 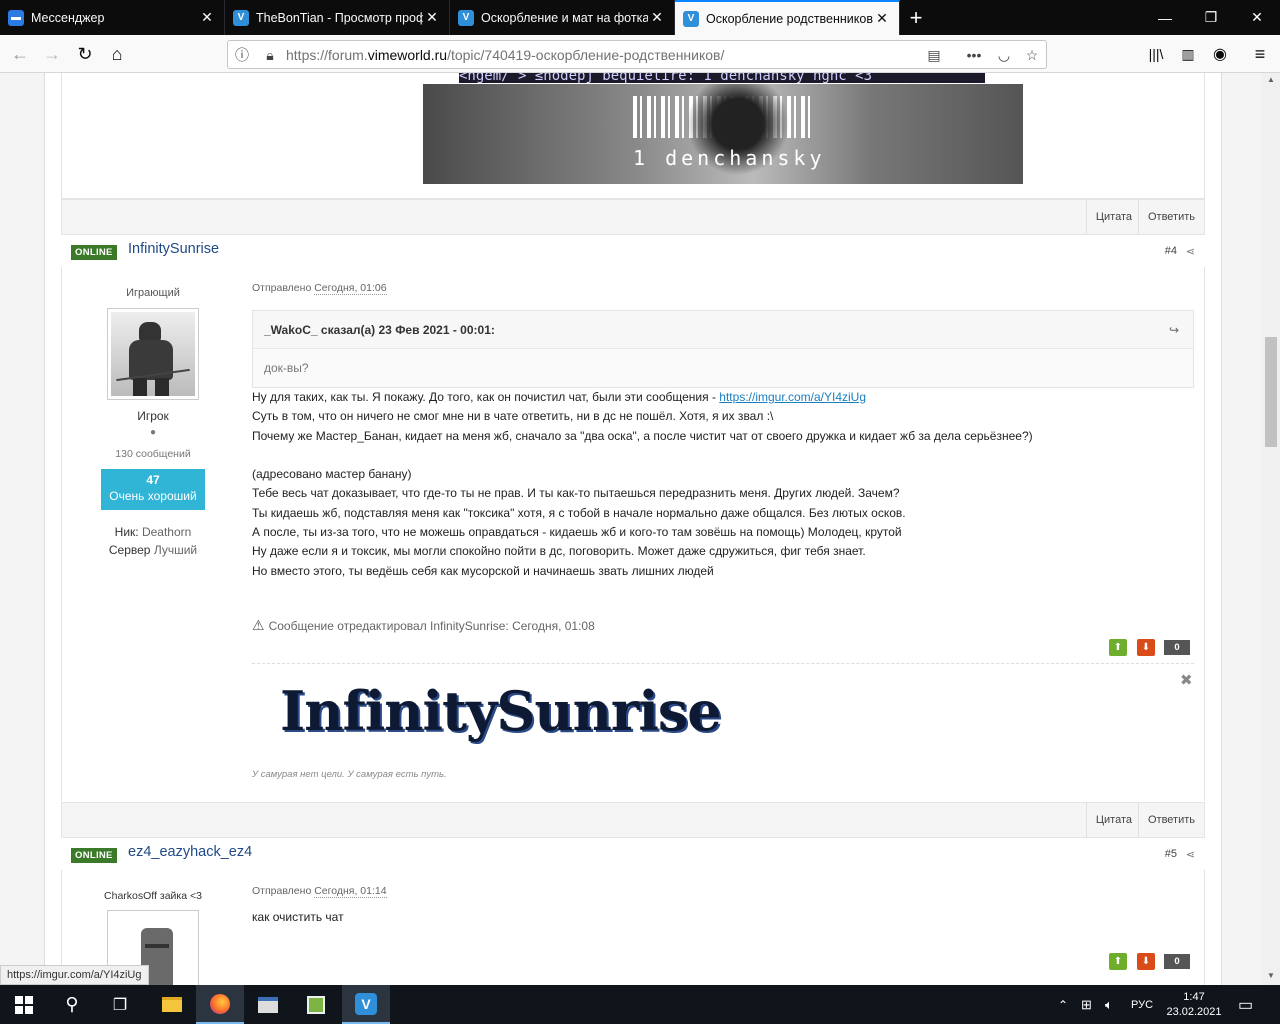 What do you see at coordinates (1220, 54) in the screenshot?
I see `account-icon: ◉` at bounding box center [1220, 54].